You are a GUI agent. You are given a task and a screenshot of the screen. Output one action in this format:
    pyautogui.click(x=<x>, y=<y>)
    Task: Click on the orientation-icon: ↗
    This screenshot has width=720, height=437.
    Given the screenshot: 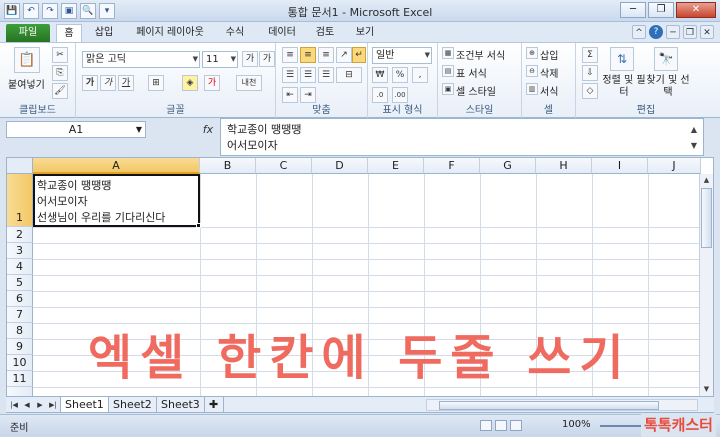 What is the action you would take?
    pyautogui.click(x=344, y=55)
    